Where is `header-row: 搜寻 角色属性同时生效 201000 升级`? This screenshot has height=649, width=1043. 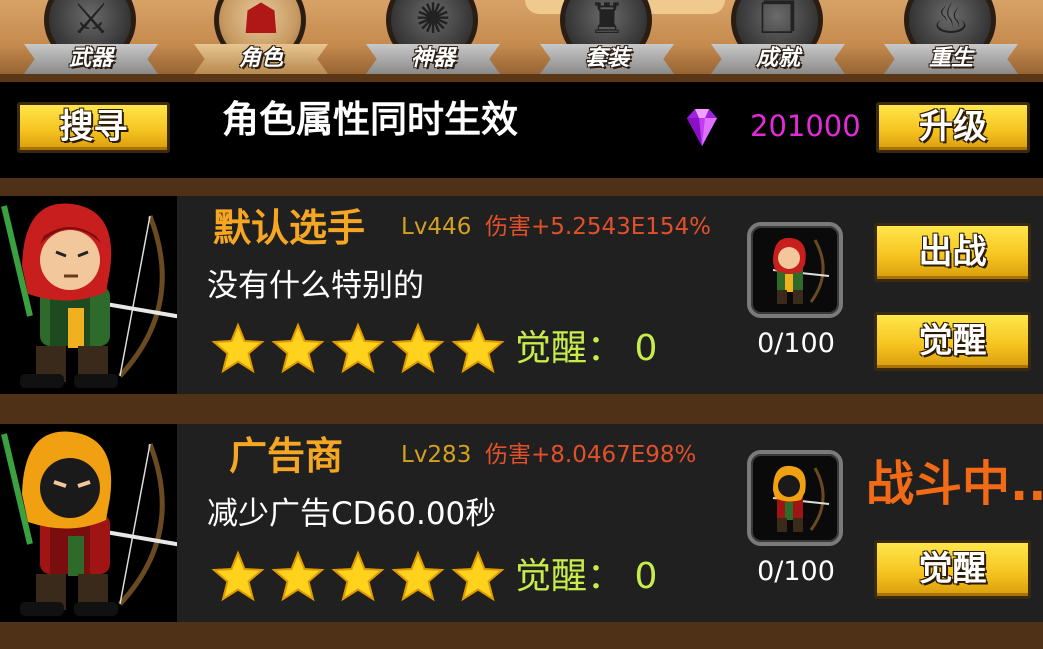
header-row: 搜寻 角色属性同时生效 201000 升级 is located at coordinates (521, 130).